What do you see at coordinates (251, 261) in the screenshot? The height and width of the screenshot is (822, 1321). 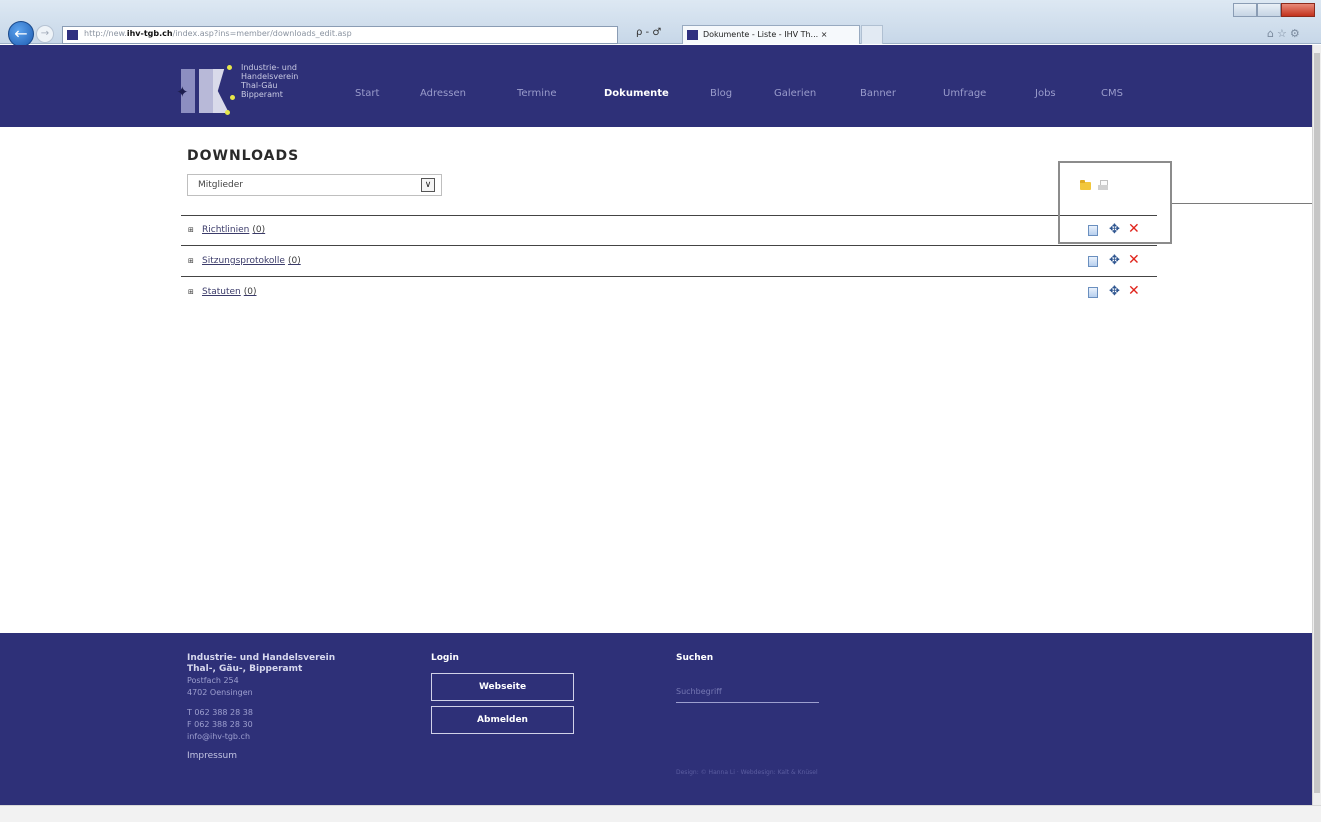 I see `folder-link: Sitzungsprotokolle (0)` at bounding box center [251, 261].